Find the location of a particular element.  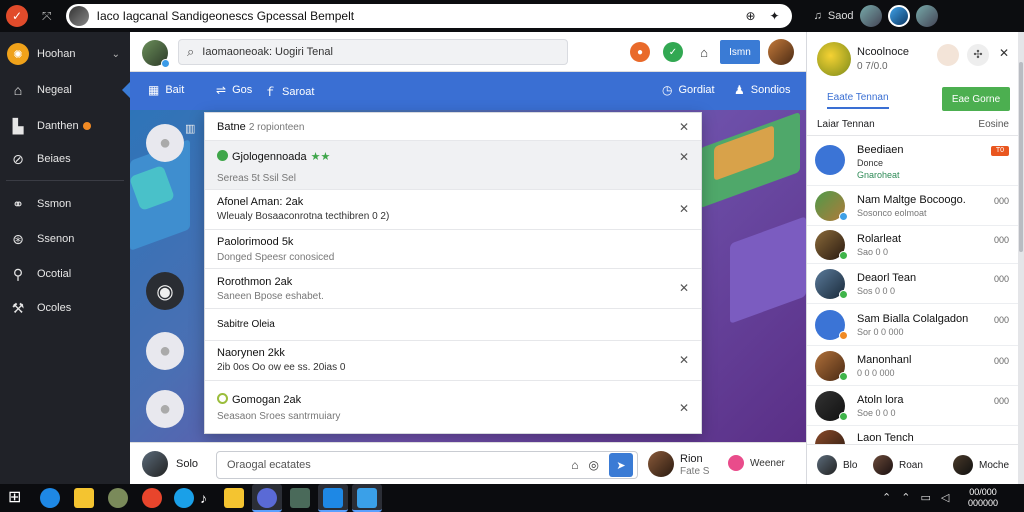

friend-row: Deaorl Tean Sos 0 0 0 000 is located at coordinates (913, 284).